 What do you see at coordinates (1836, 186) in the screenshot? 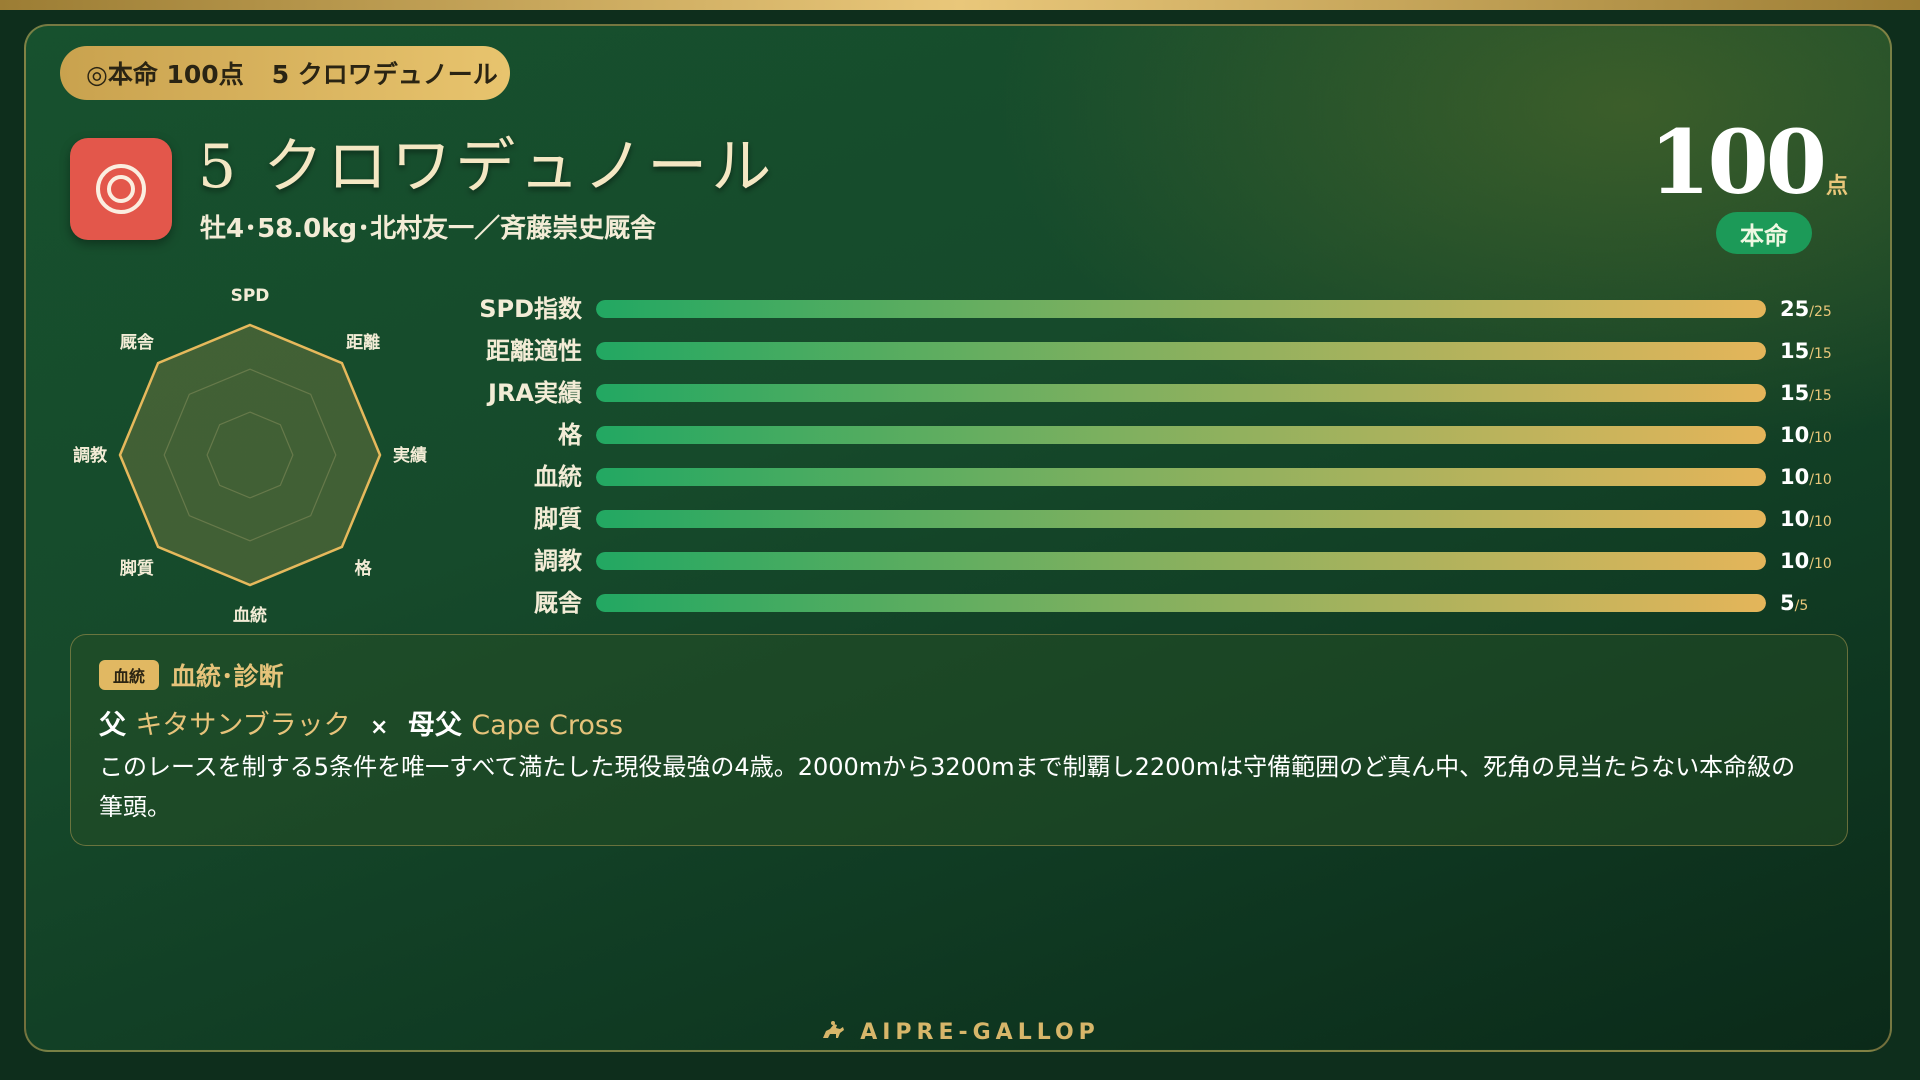
I see `score-unit: 点` at bounding box center [1836, 186].